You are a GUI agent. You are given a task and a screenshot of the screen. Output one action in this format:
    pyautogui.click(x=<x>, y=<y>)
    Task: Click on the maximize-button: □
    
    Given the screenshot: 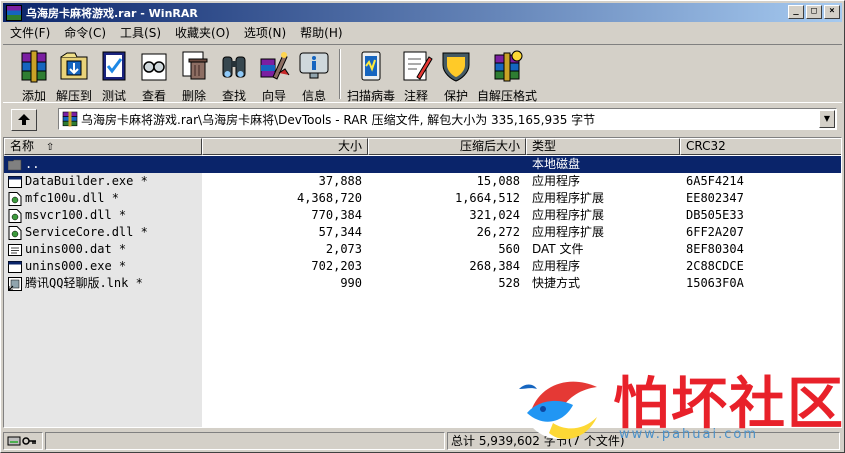 What is the action you would take?
    pyautogui.click(x=814, y=12)
    